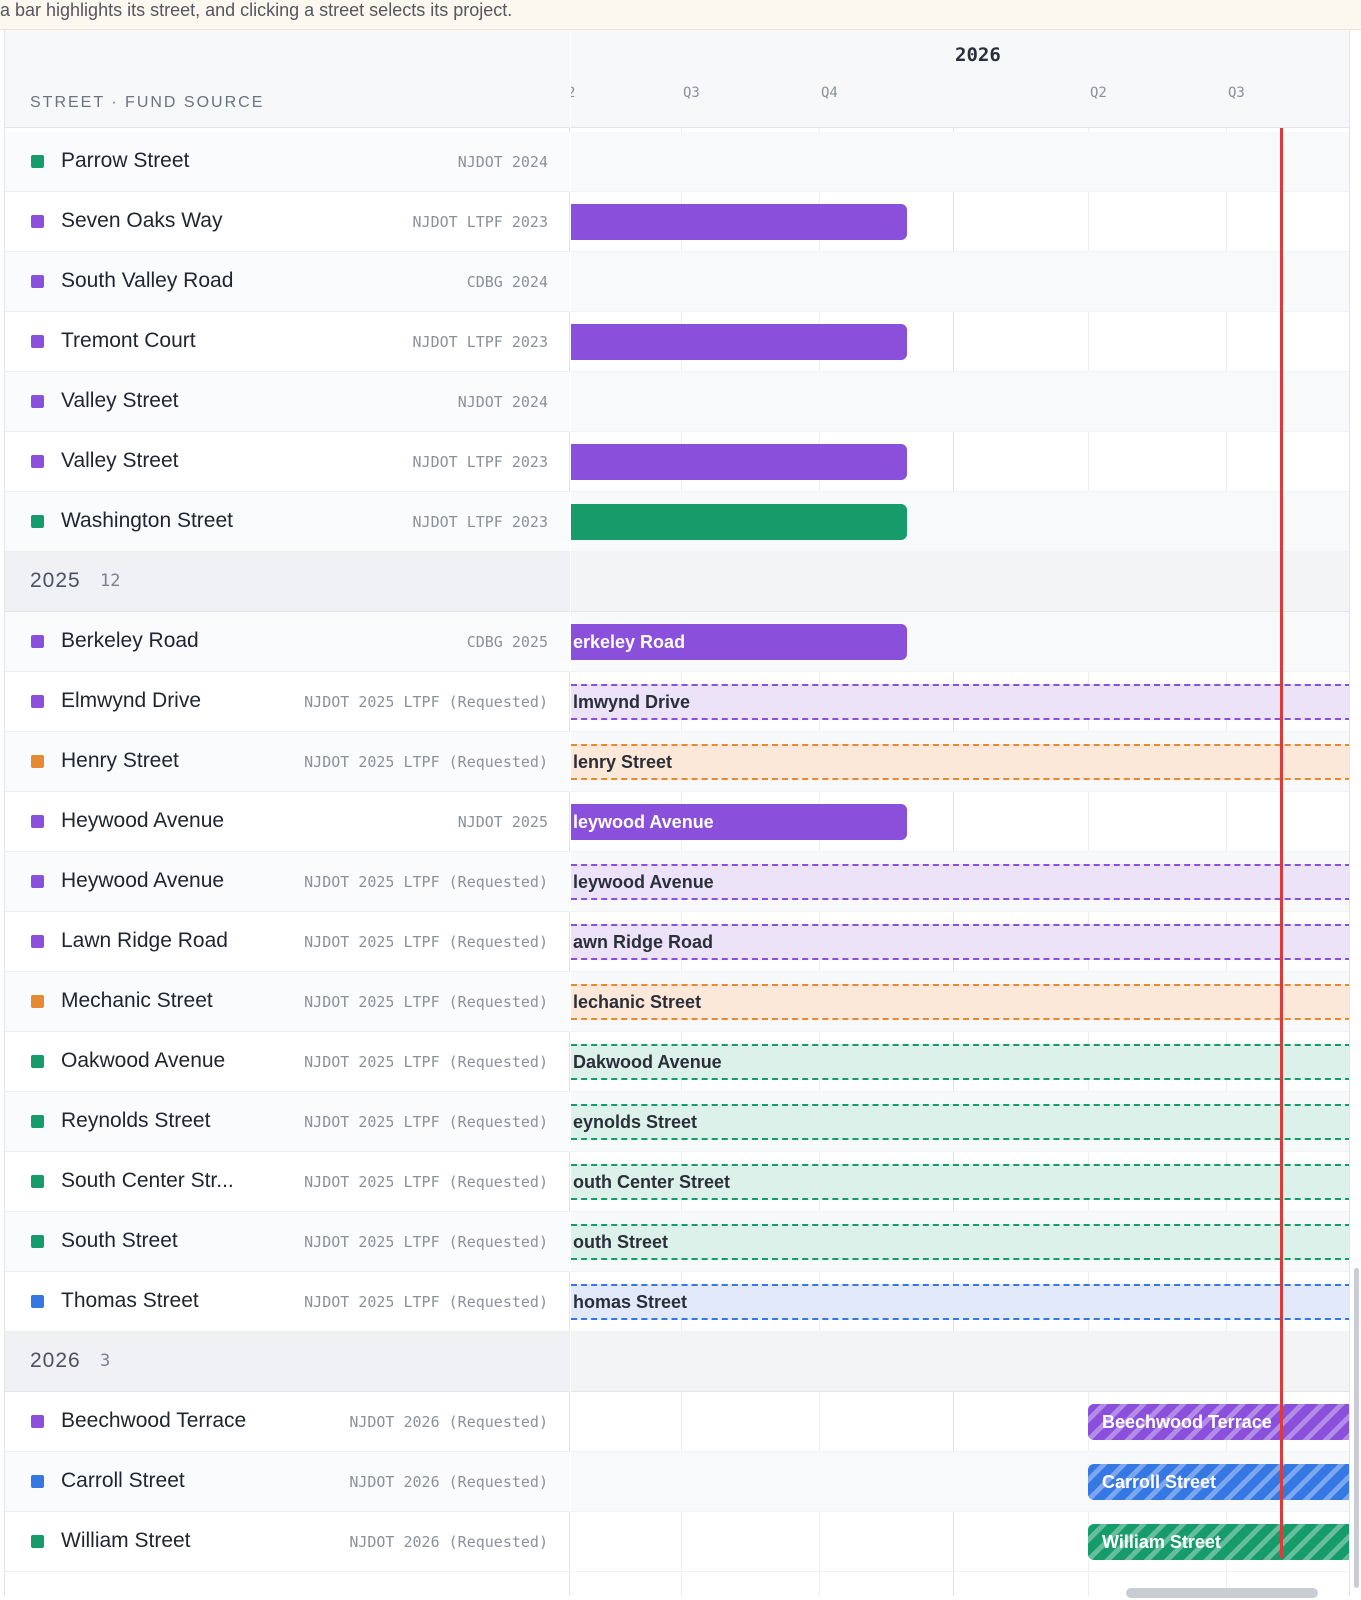  Describe the element at coordinates (287, 1422) in the screenshot. I see `street-row: Beechwood Terrace NJDOT 2026 (Requested)` at that location.